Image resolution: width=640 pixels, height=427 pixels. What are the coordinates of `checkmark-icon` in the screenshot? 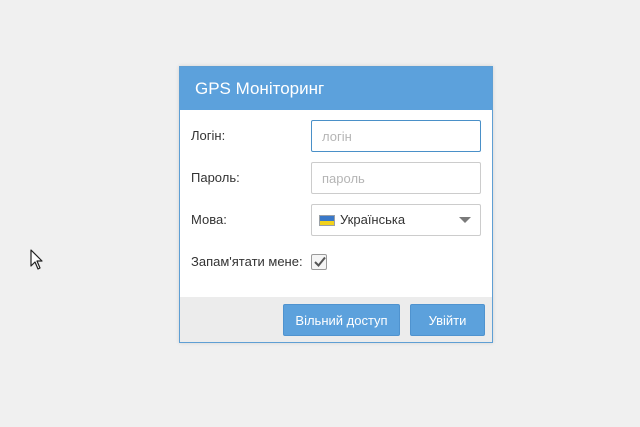 It's located at (320, 261).